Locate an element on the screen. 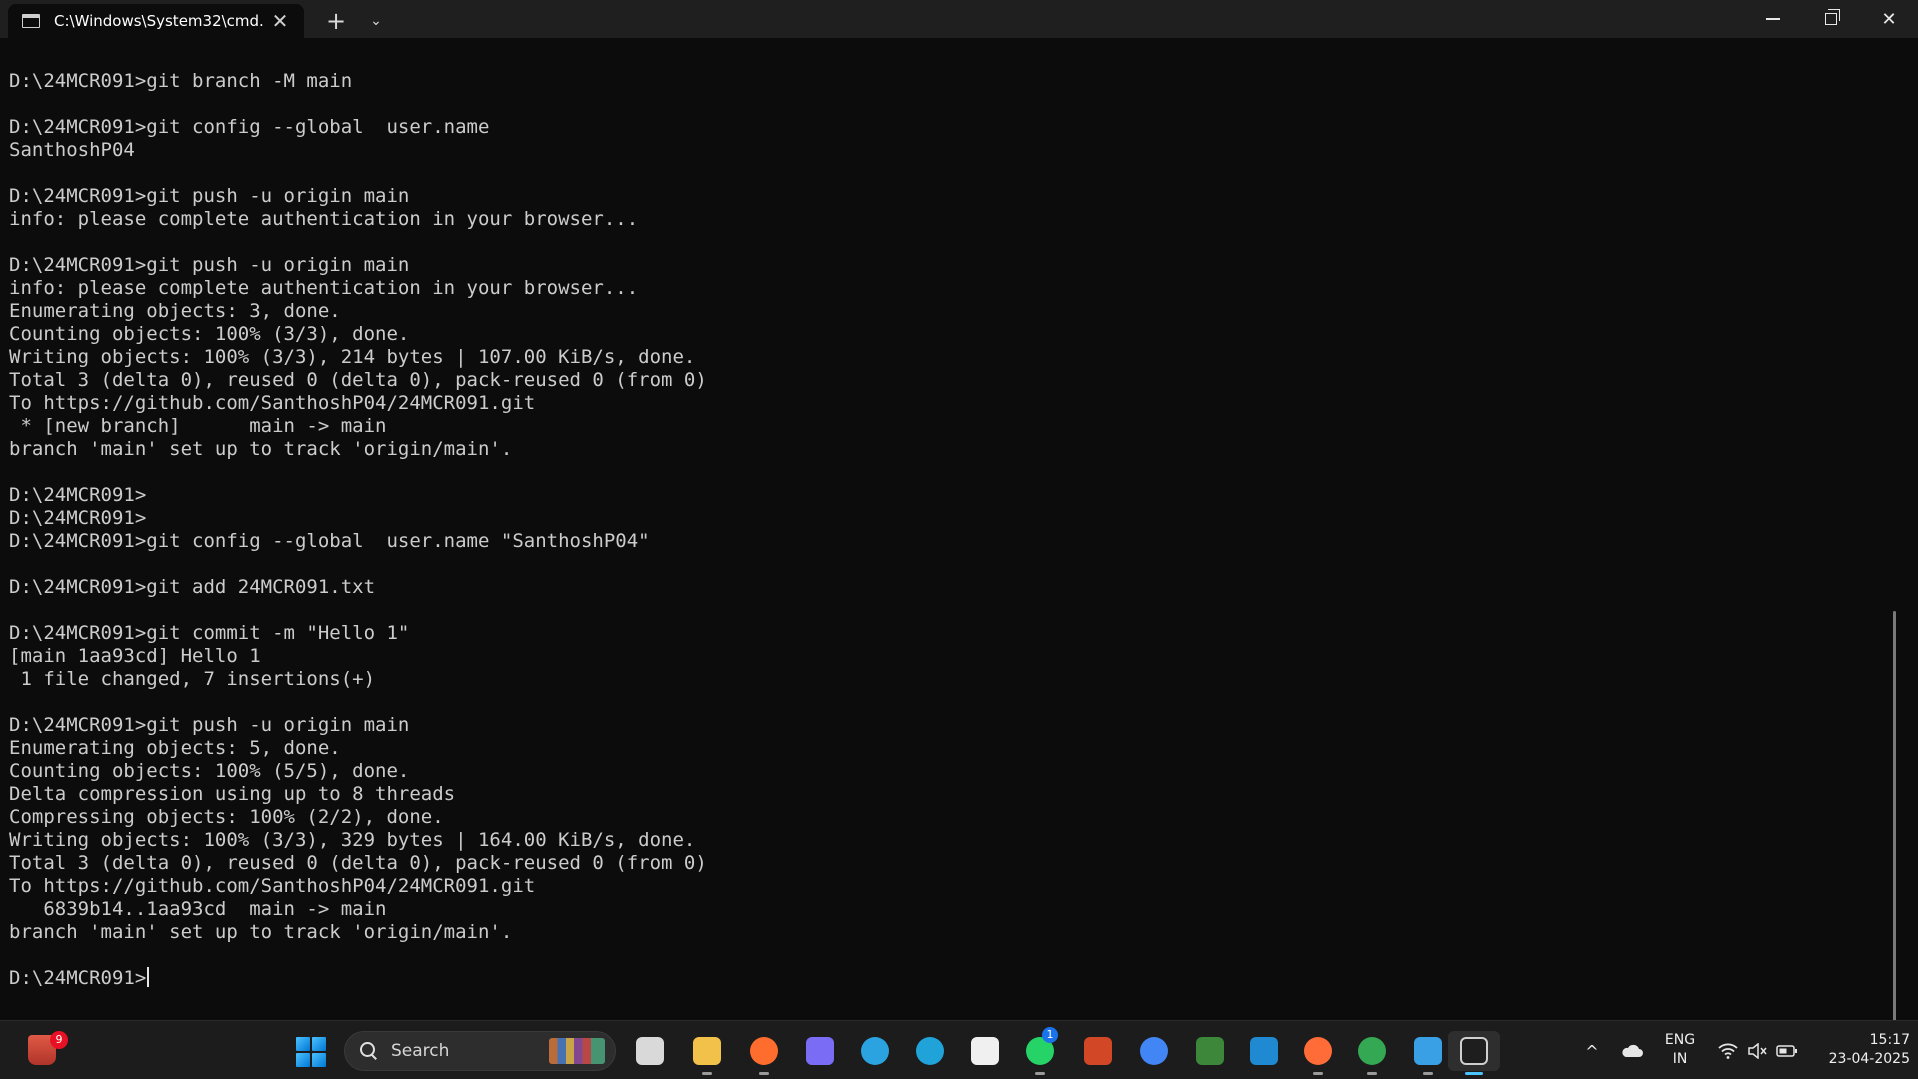  prompt-line: D:\24MCR091> is located at coordinates (954, 978).